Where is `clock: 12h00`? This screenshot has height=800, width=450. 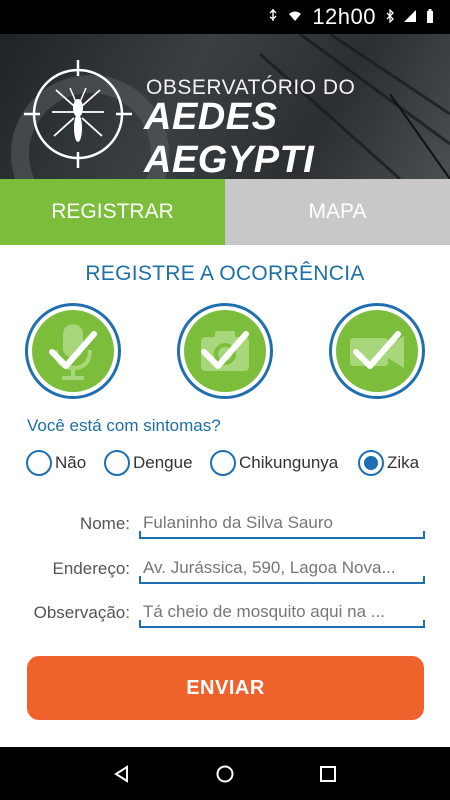 clock: 12h00 is located at coordinates (344, 16).